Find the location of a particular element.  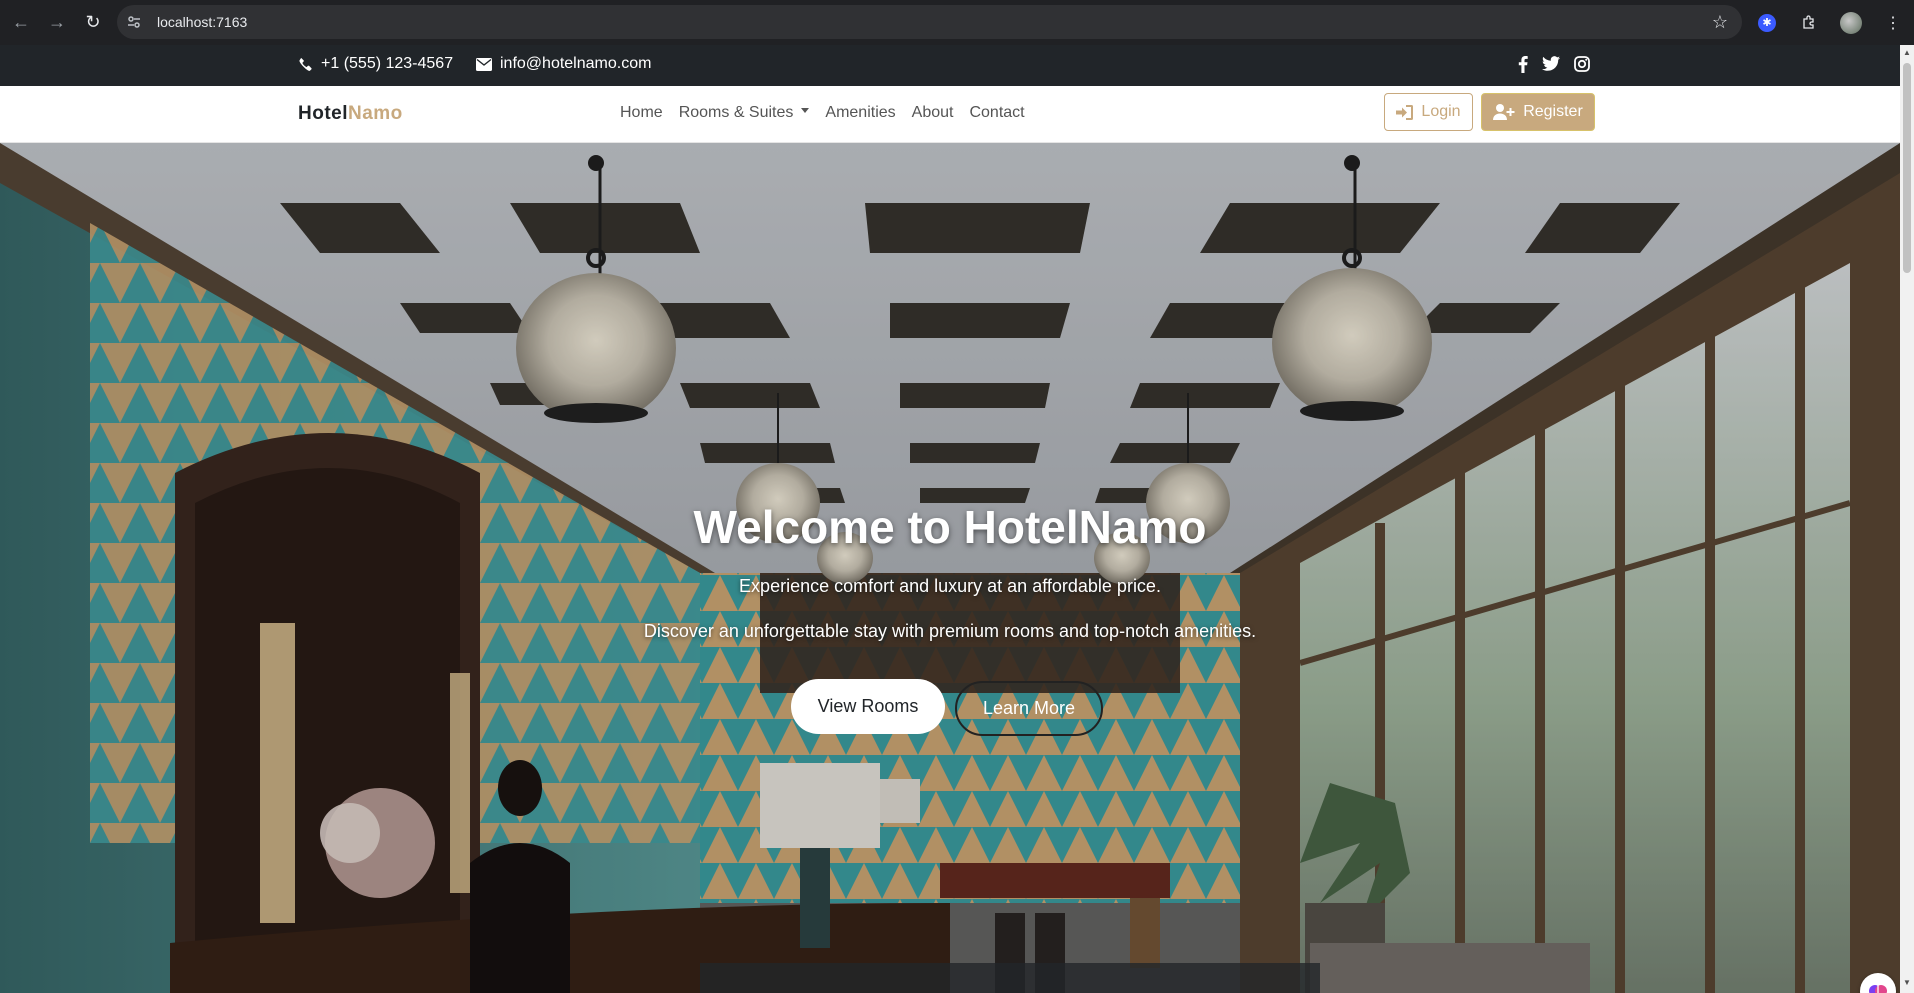

brand-logo: HotelNamo is located at coordinates (350, 114).